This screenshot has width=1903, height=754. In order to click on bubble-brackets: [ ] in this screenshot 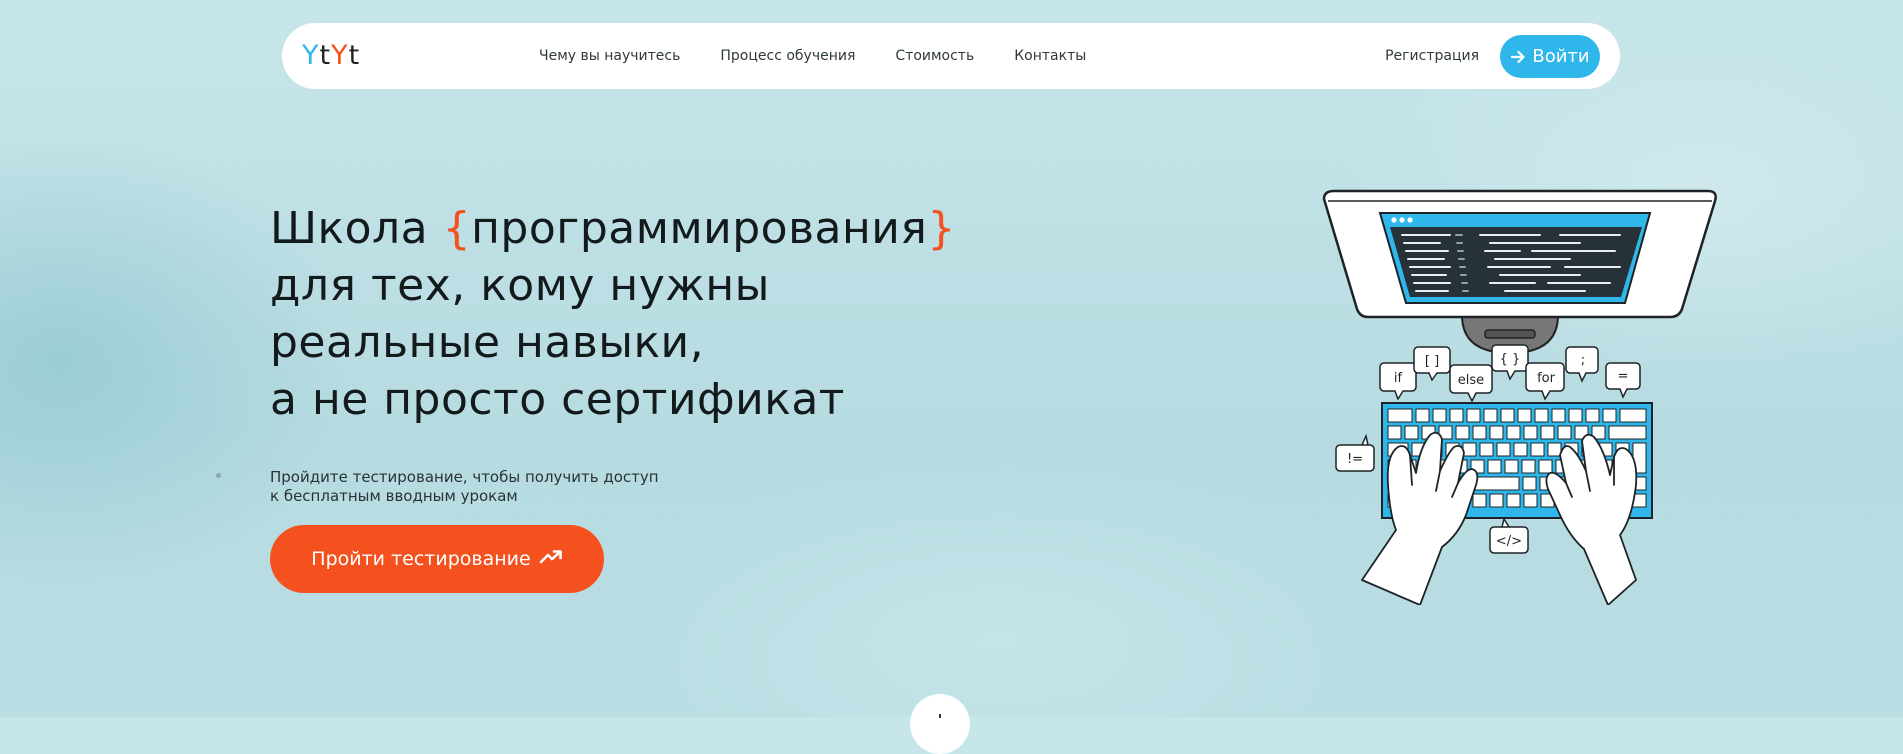, I will do `click(1432, 361)`.